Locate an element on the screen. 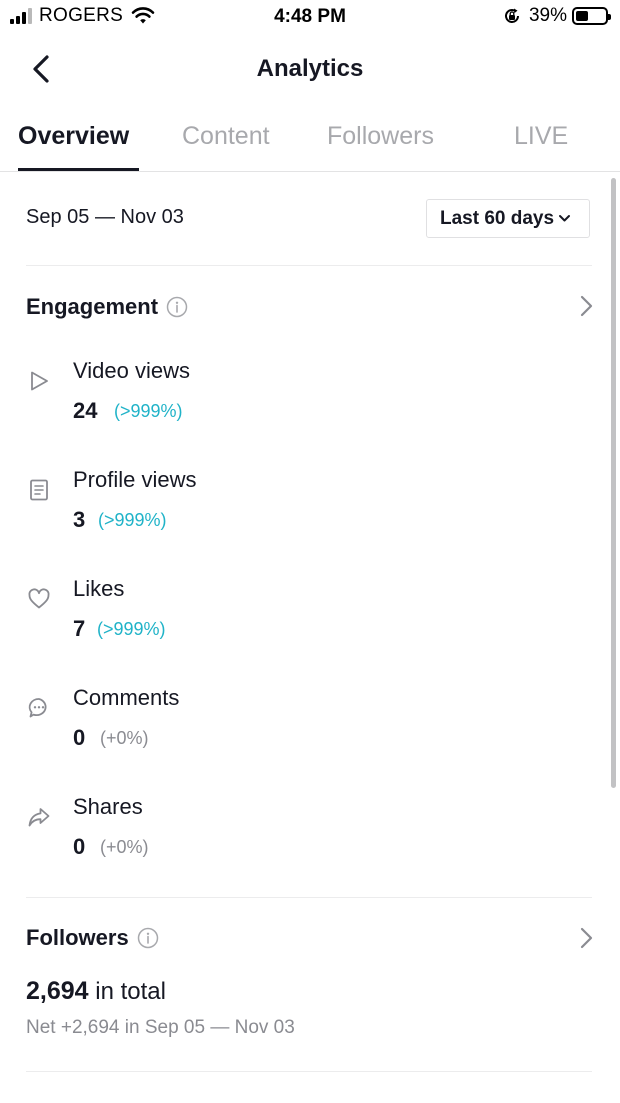 The height and width of the screenshot is (1103, 620). tab-bar: Overview Content Followers LIVE is located at coordinates (310, 142).